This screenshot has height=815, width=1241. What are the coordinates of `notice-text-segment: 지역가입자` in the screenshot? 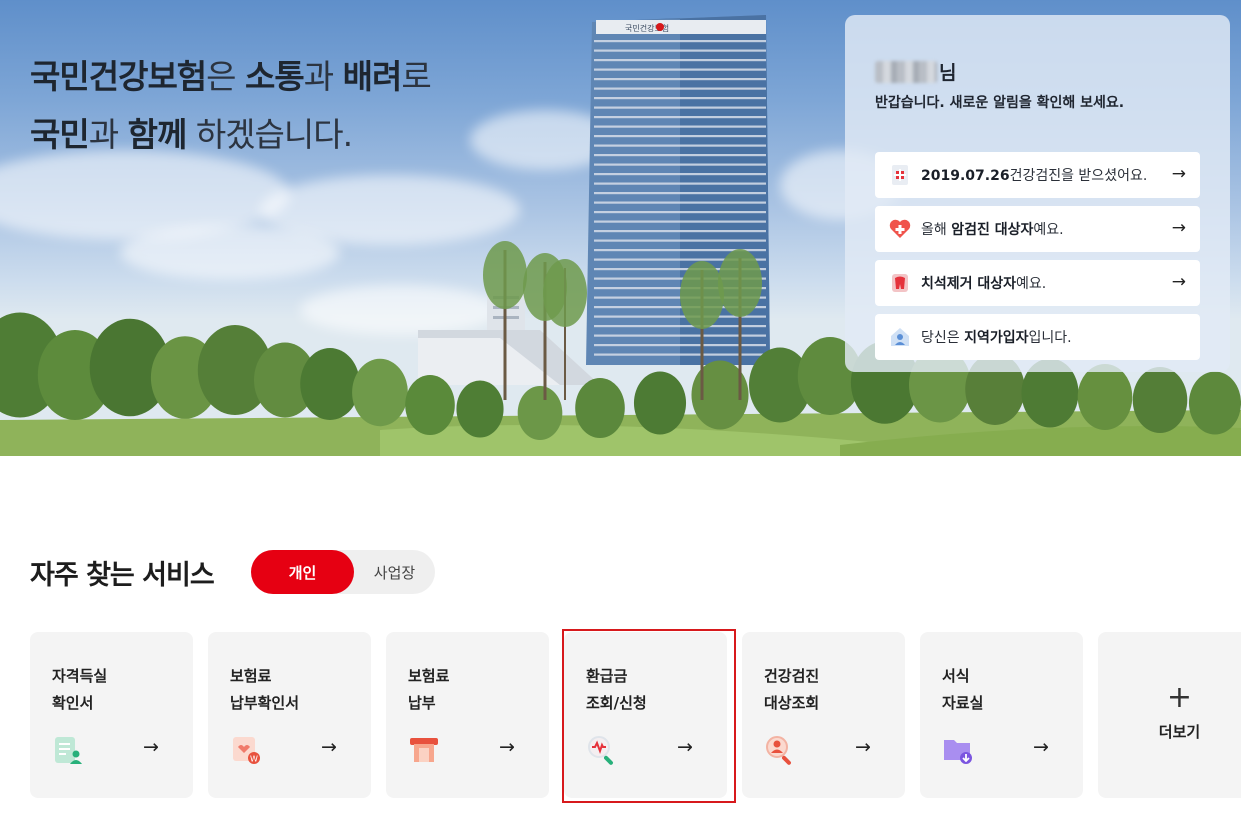 It's located at (996, 338).